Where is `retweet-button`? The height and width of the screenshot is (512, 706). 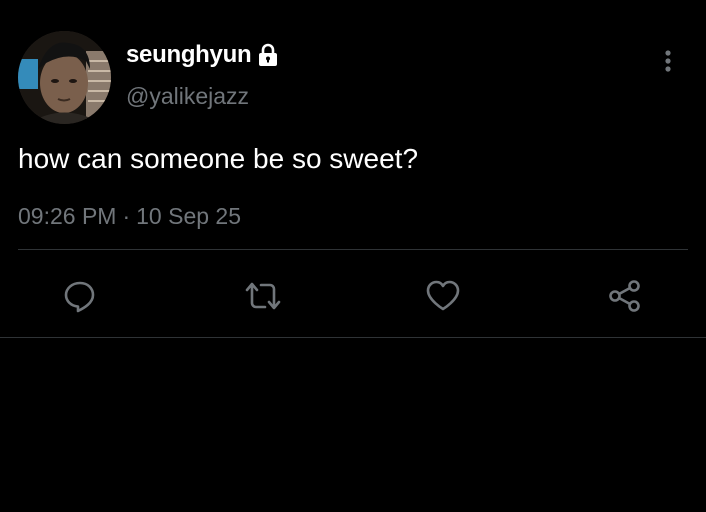 retweet-button is located at coordinates (263, 296).